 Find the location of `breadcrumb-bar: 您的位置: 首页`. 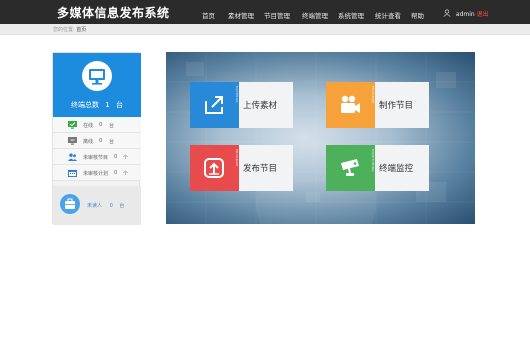

breadcrumb-bar: 您的位置: 首页 is located at coordinates (265, 29).